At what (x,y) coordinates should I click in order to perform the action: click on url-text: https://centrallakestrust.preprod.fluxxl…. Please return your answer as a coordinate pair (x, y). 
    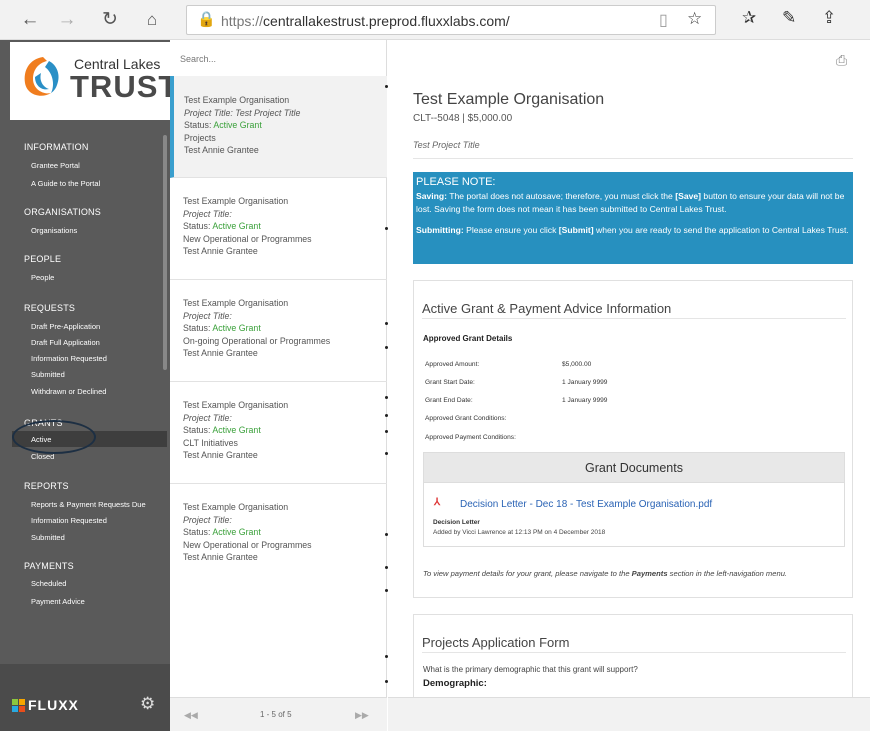
    Looking at the image, I should click on (365, 21).